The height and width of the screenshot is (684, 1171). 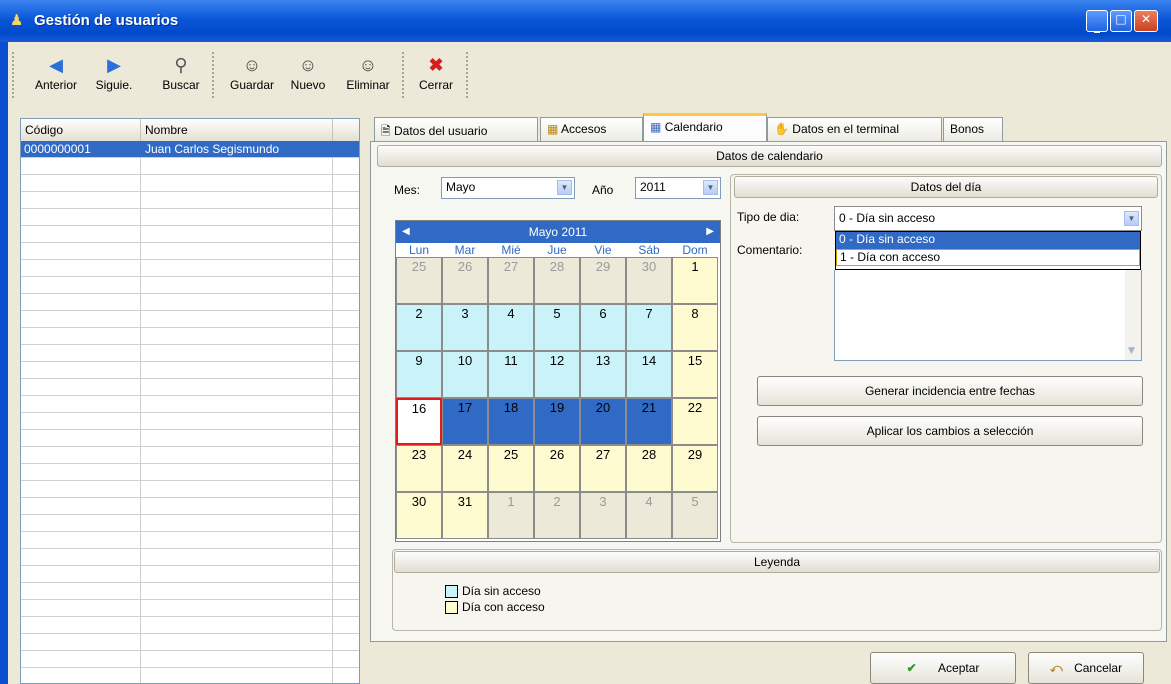 I want to click on calendar-day: 17, so click(x=465, y=421).